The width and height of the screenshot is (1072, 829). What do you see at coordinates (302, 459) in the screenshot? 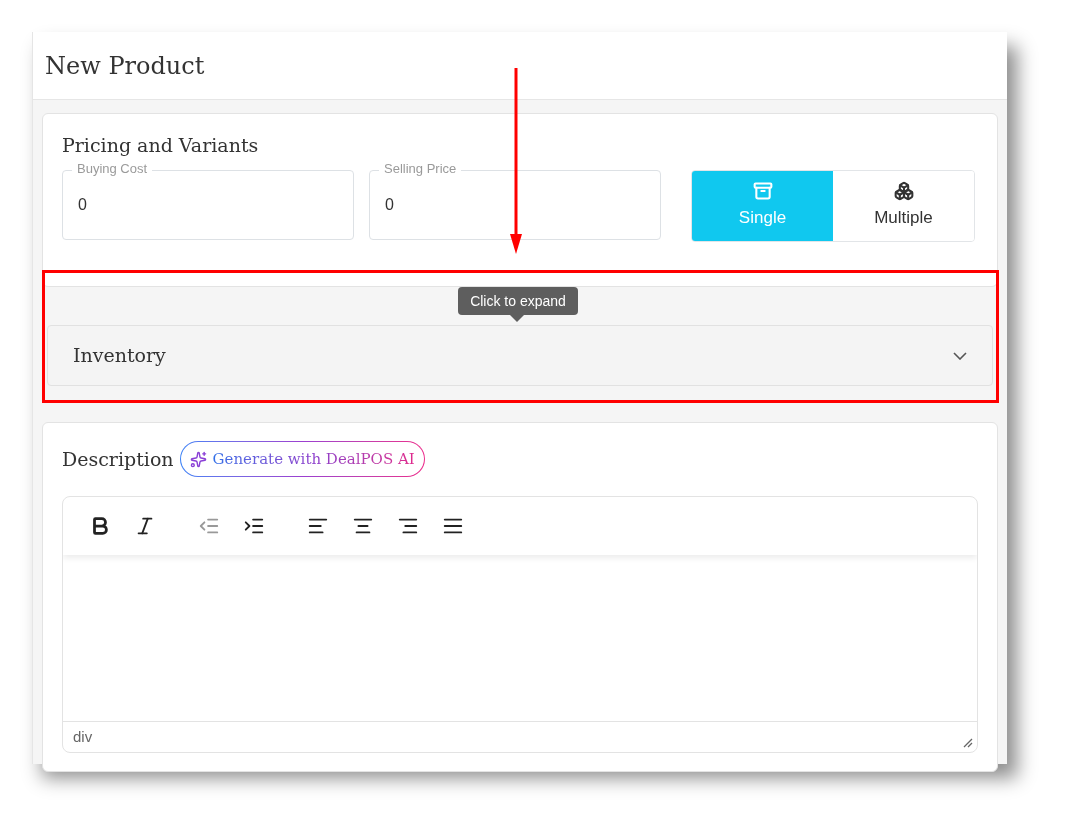
I see `ai-generate-button: Generate with DealPOS AI` at bounding box center [302, 459].